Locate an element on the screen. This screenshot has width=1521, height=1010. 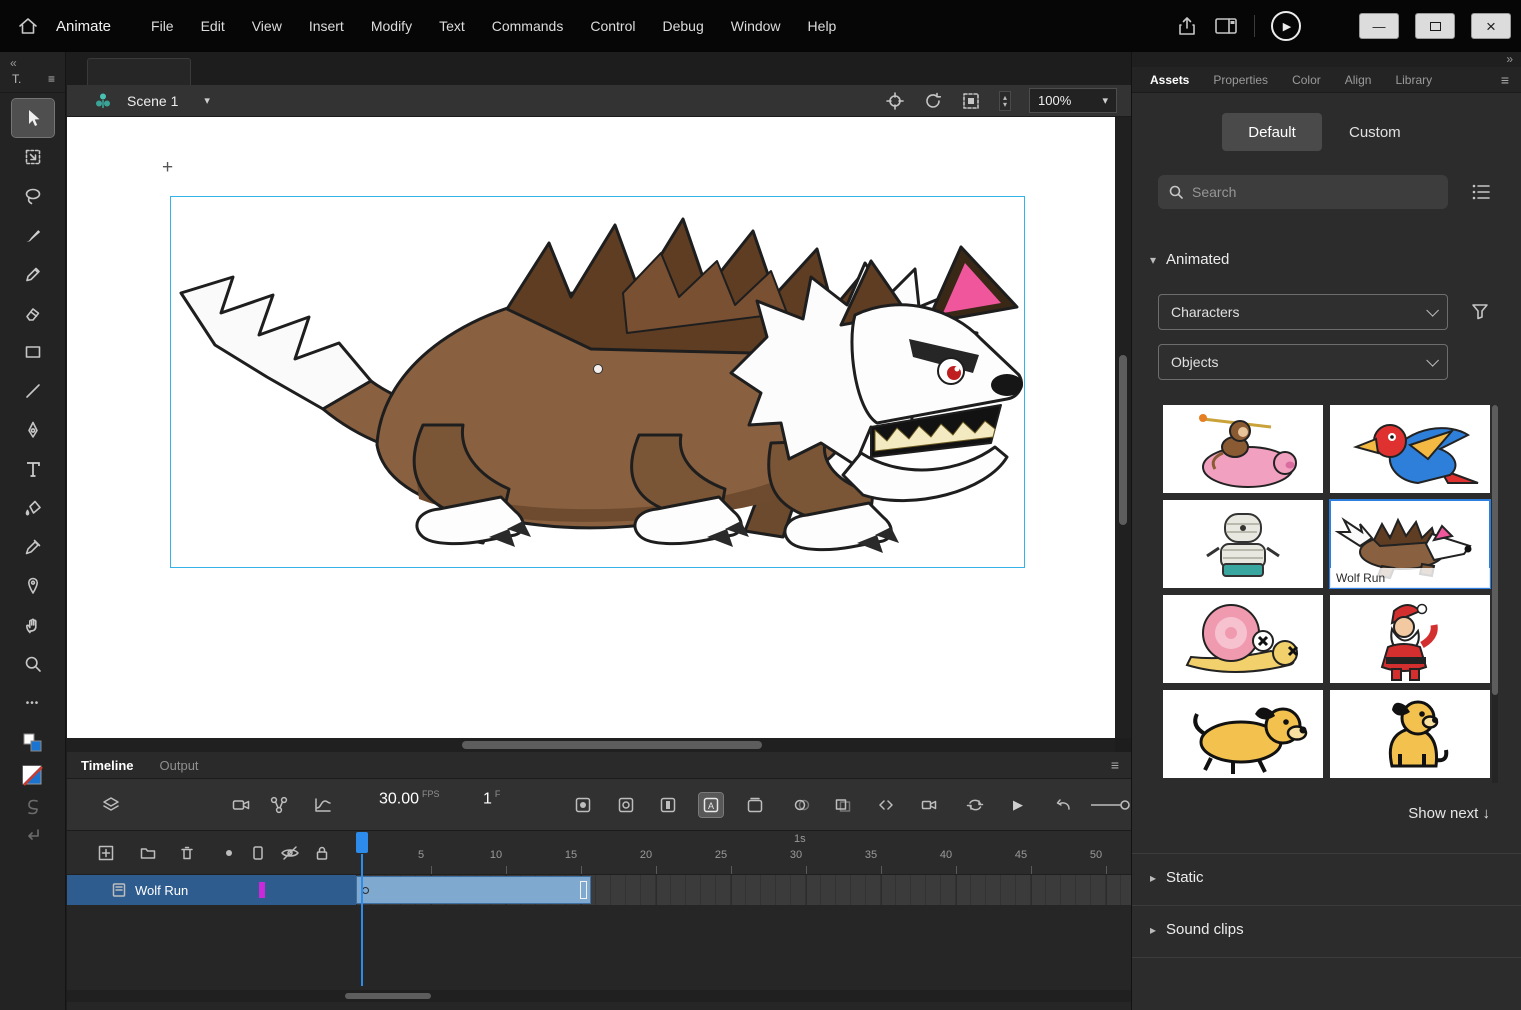
stage-horizontal-scrollbar is located at coordinates (591, 745).